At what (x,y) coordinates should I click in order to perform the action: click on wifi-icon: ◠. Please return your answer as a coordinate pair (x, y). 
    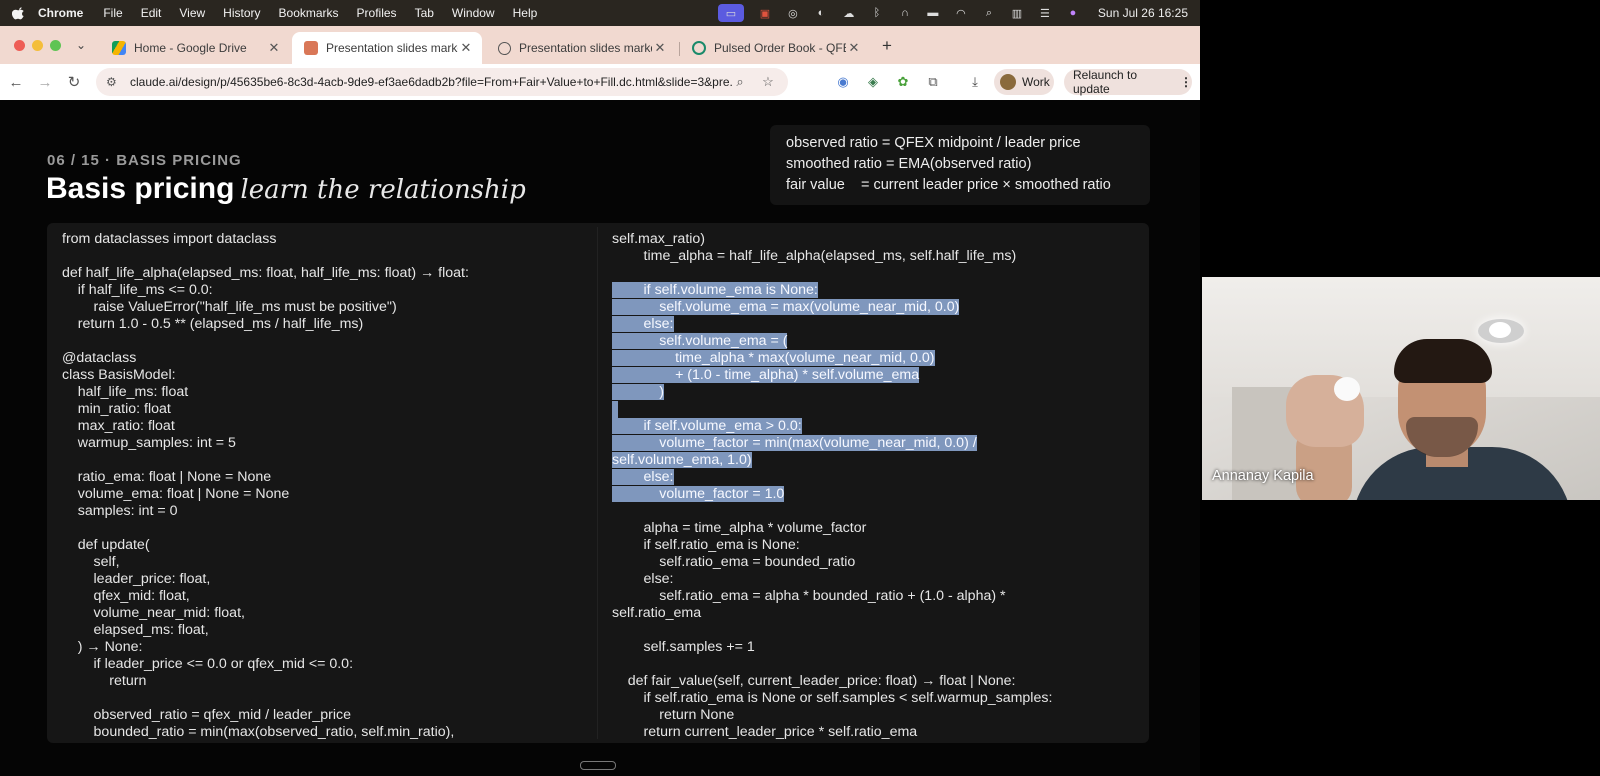
    Looking at the image, I should click on (961, 13).